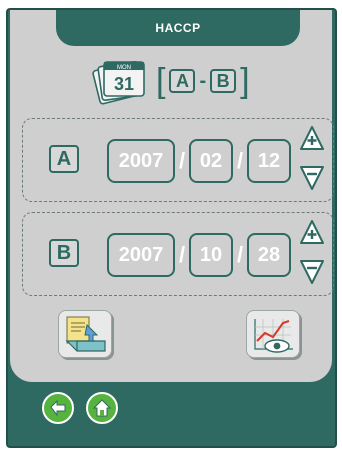 The image size is (342, 452). I want to click on view-chart-button, so click(273, 334).